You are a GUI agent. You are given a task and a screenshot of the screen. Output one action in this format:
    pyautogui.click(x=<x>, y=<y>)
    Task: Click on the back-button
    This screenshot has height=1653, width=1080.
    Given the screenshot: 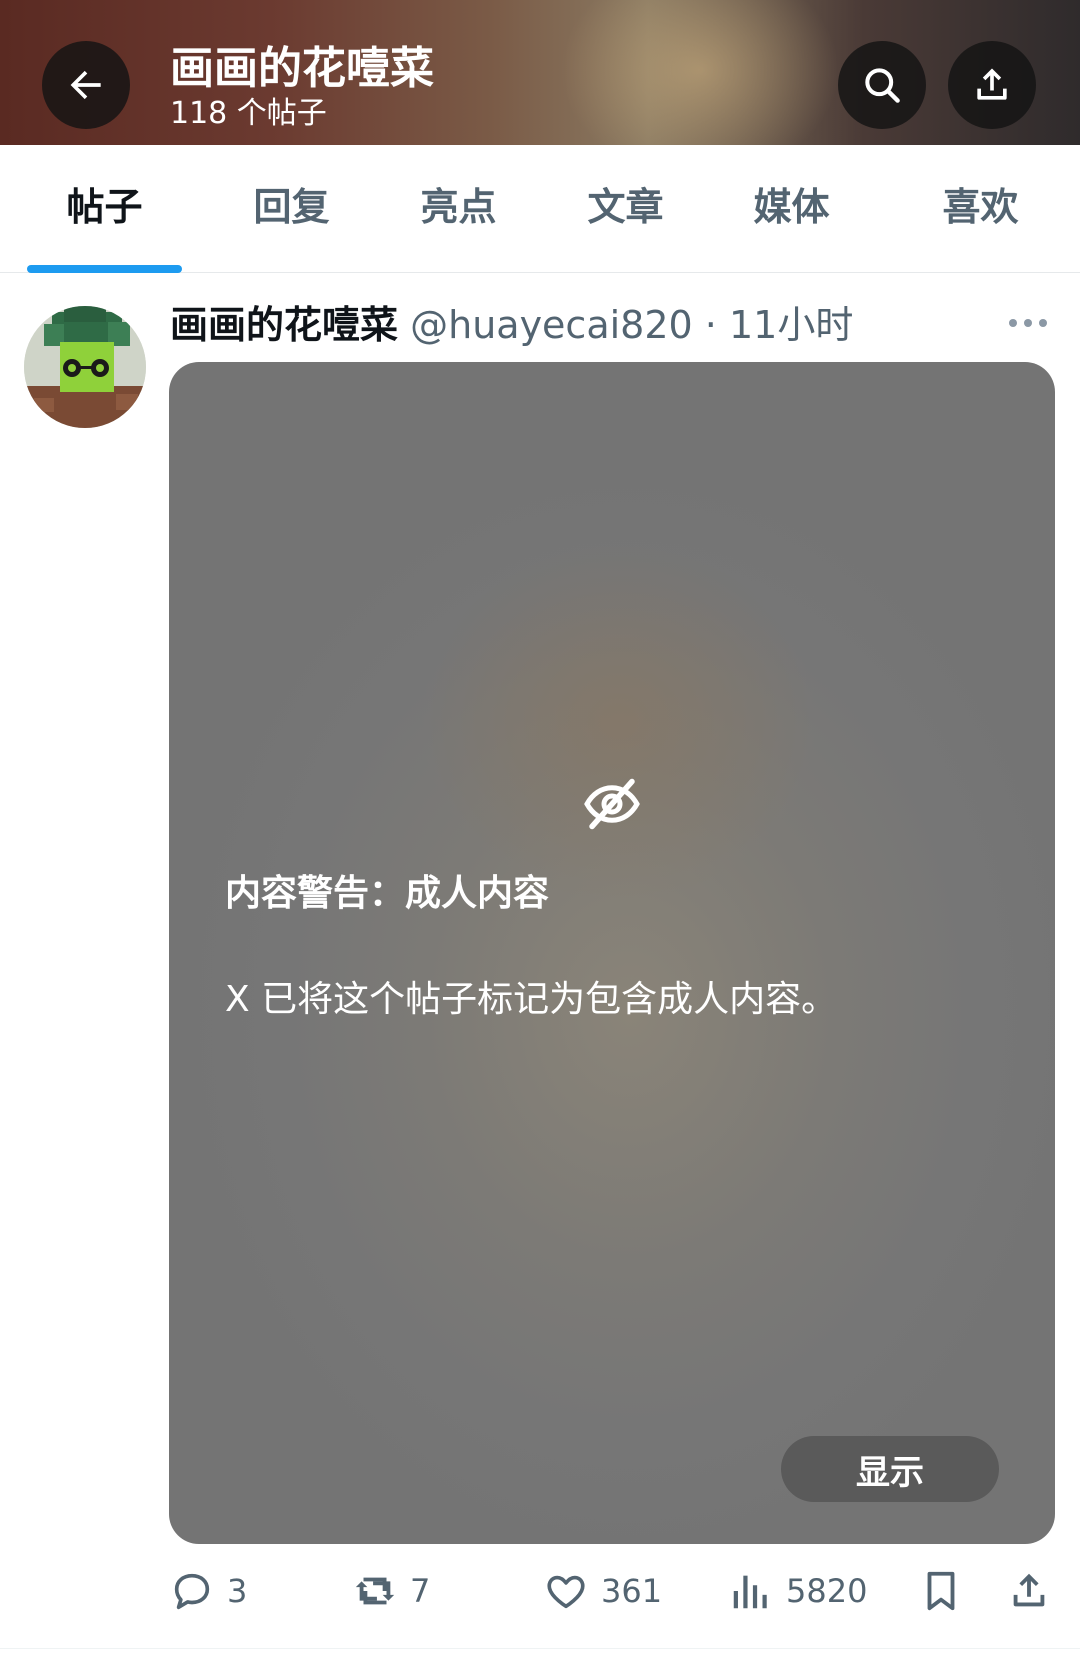 What is the action you would take?
    pyautogui.click(x=86, y=85)
    